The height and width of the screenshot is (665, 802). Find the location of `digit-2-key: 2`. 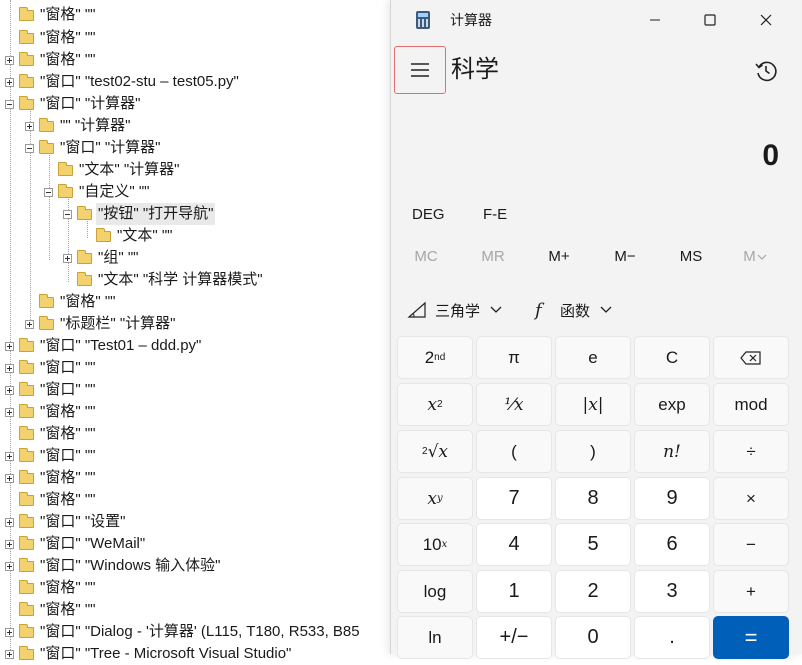

digit-2-key: 2 is located at coordinates (593, 591).